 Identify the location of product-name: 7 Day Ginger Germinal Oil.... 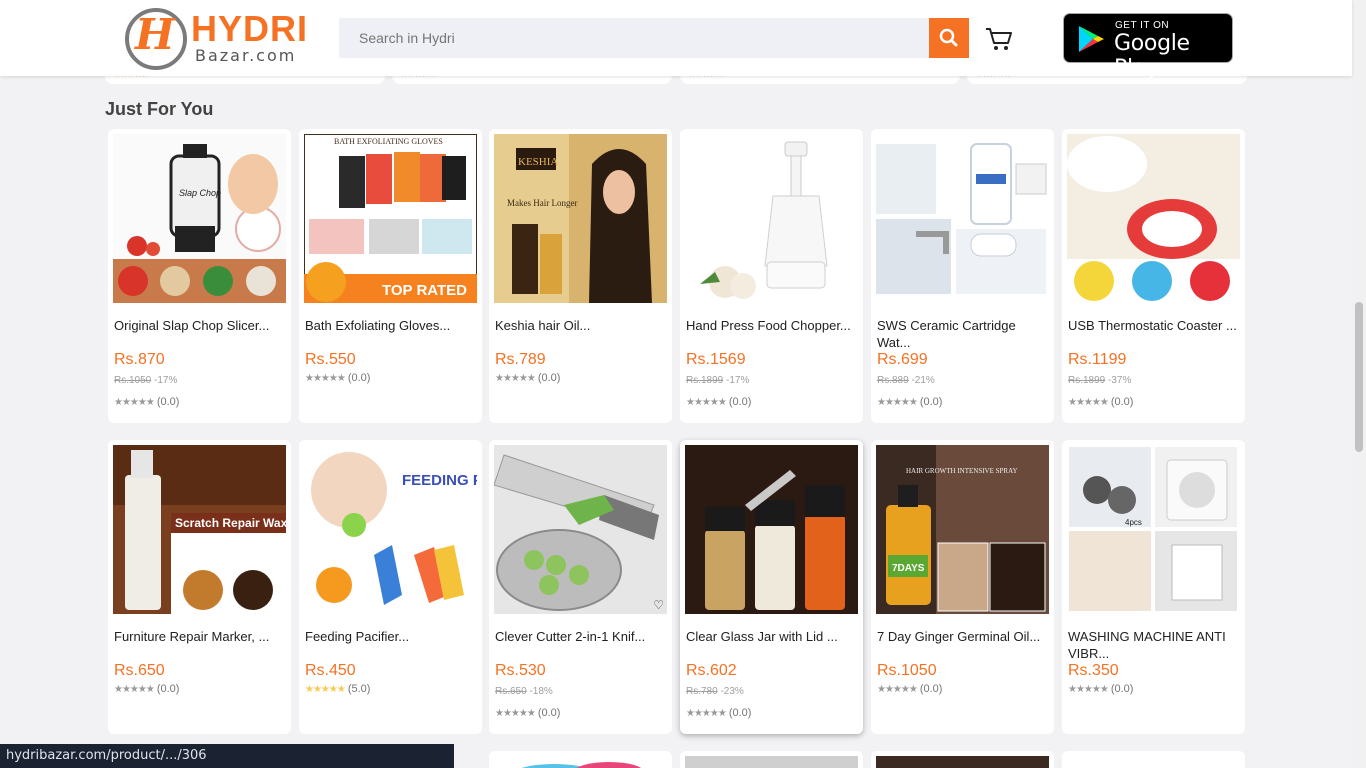
(963, 636).